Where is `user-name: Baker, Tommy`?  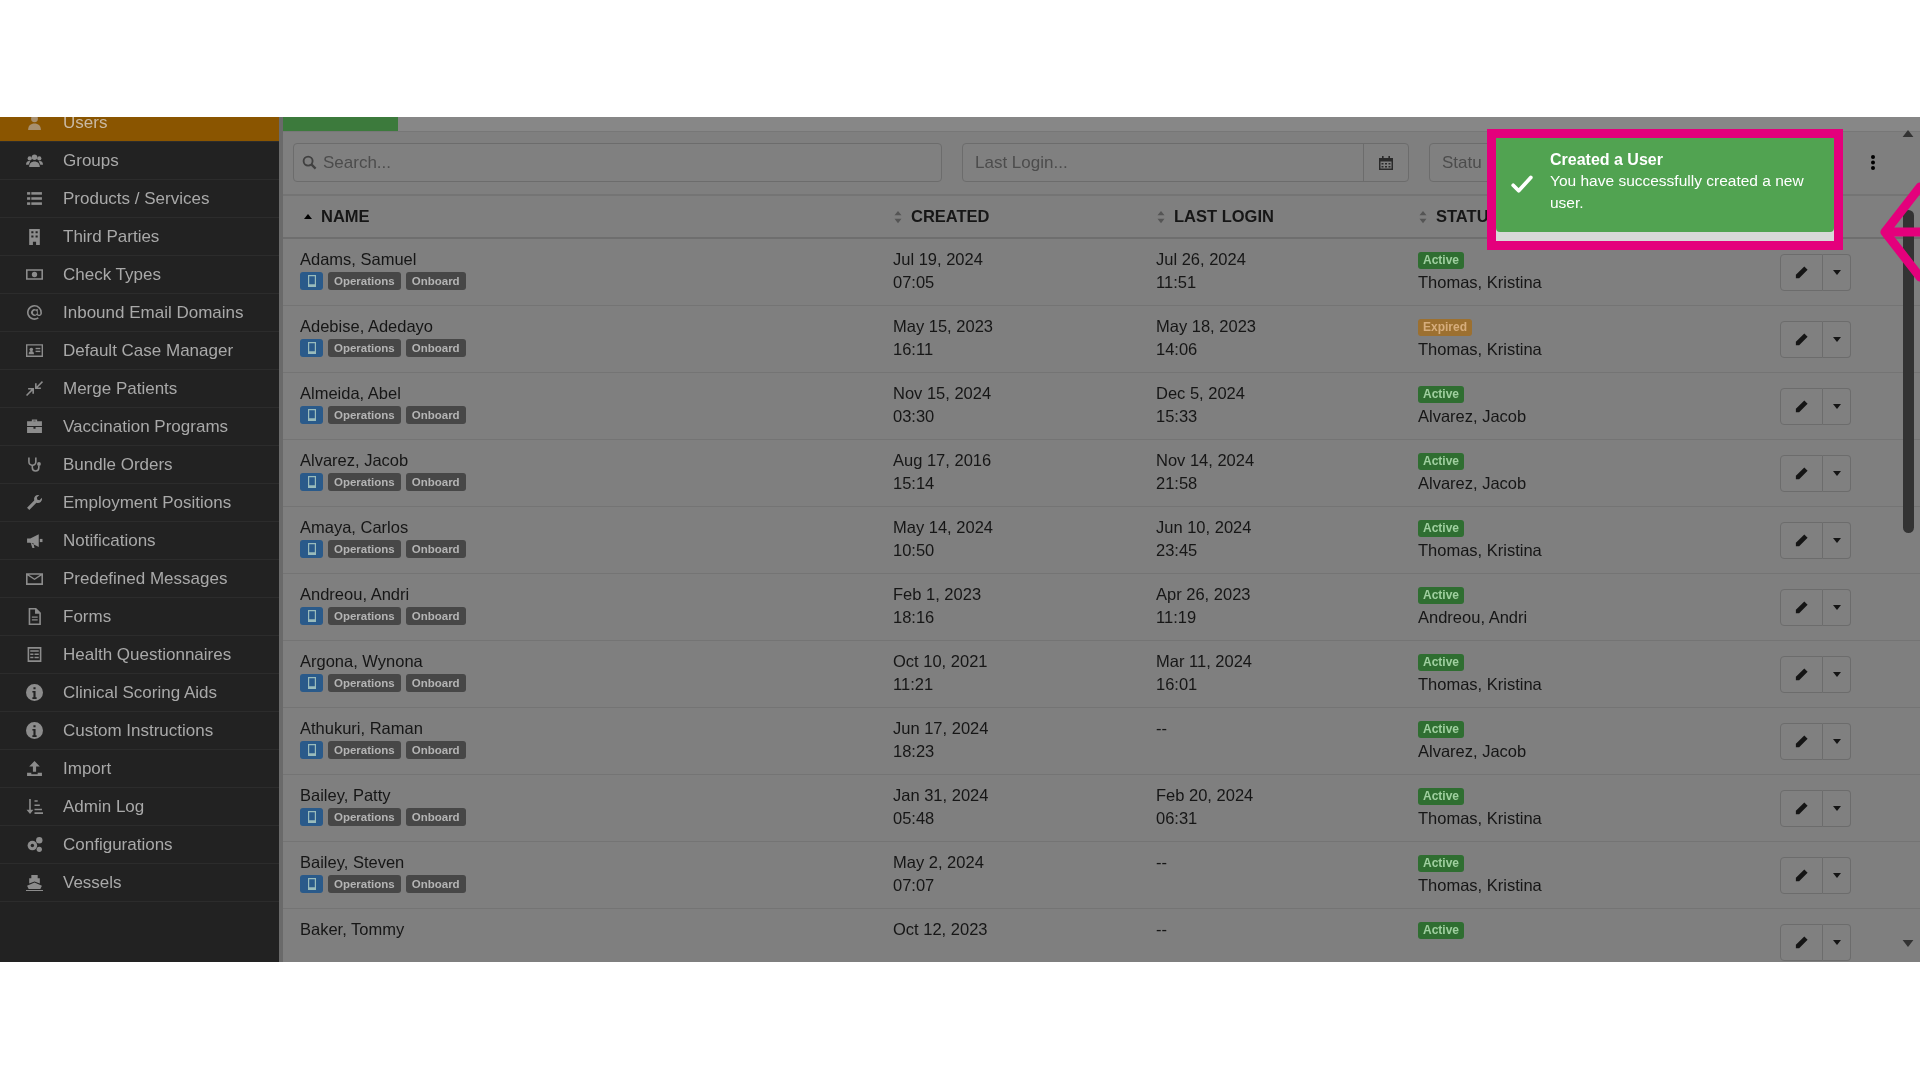
user-name: Baker, Tommy is located at coordinates (353, 929).